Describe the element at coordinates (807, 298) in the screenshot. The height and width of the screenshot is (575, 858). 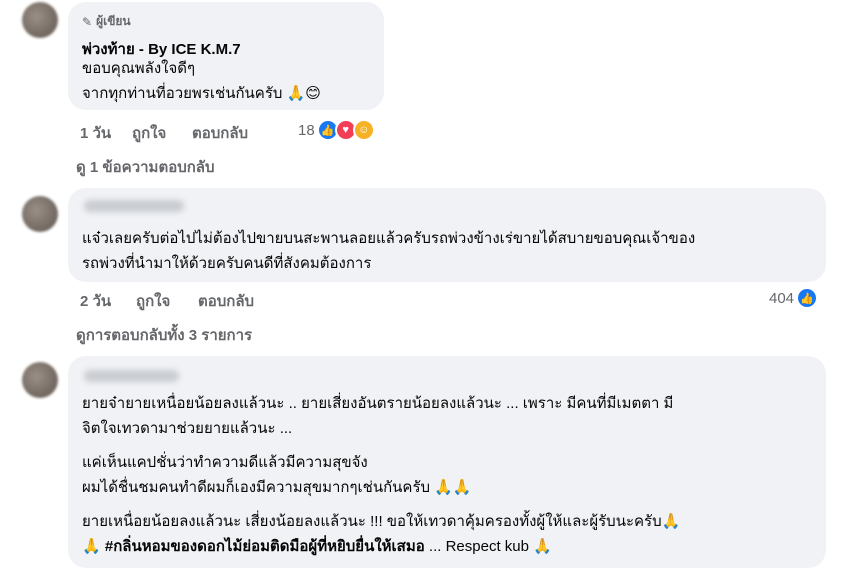
I see `thumbs-up-icon: 👍` at that location.